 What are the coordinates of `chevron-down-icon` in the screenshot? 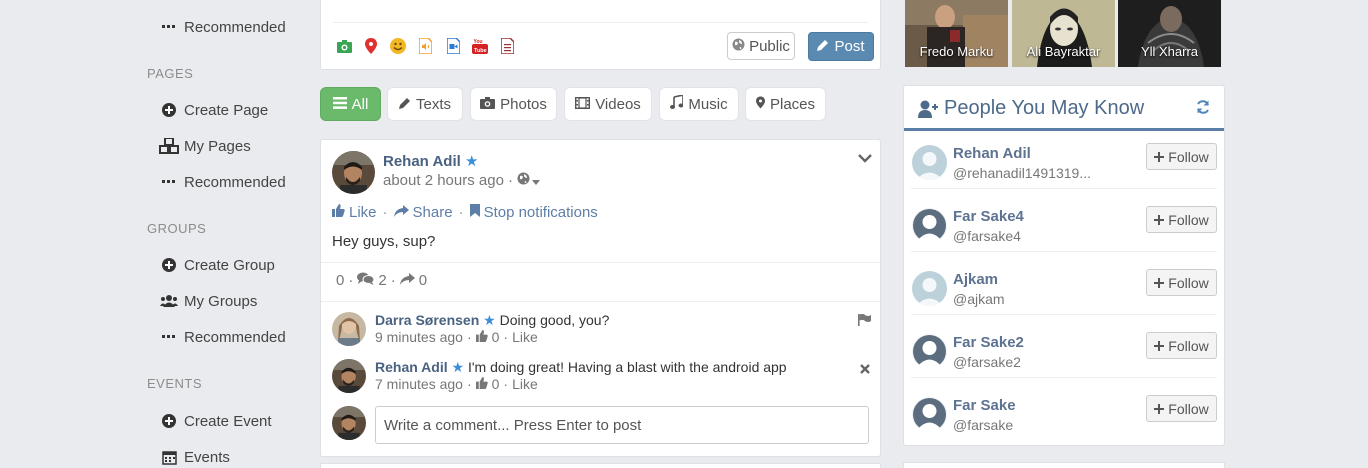 It's located at (865, 159).